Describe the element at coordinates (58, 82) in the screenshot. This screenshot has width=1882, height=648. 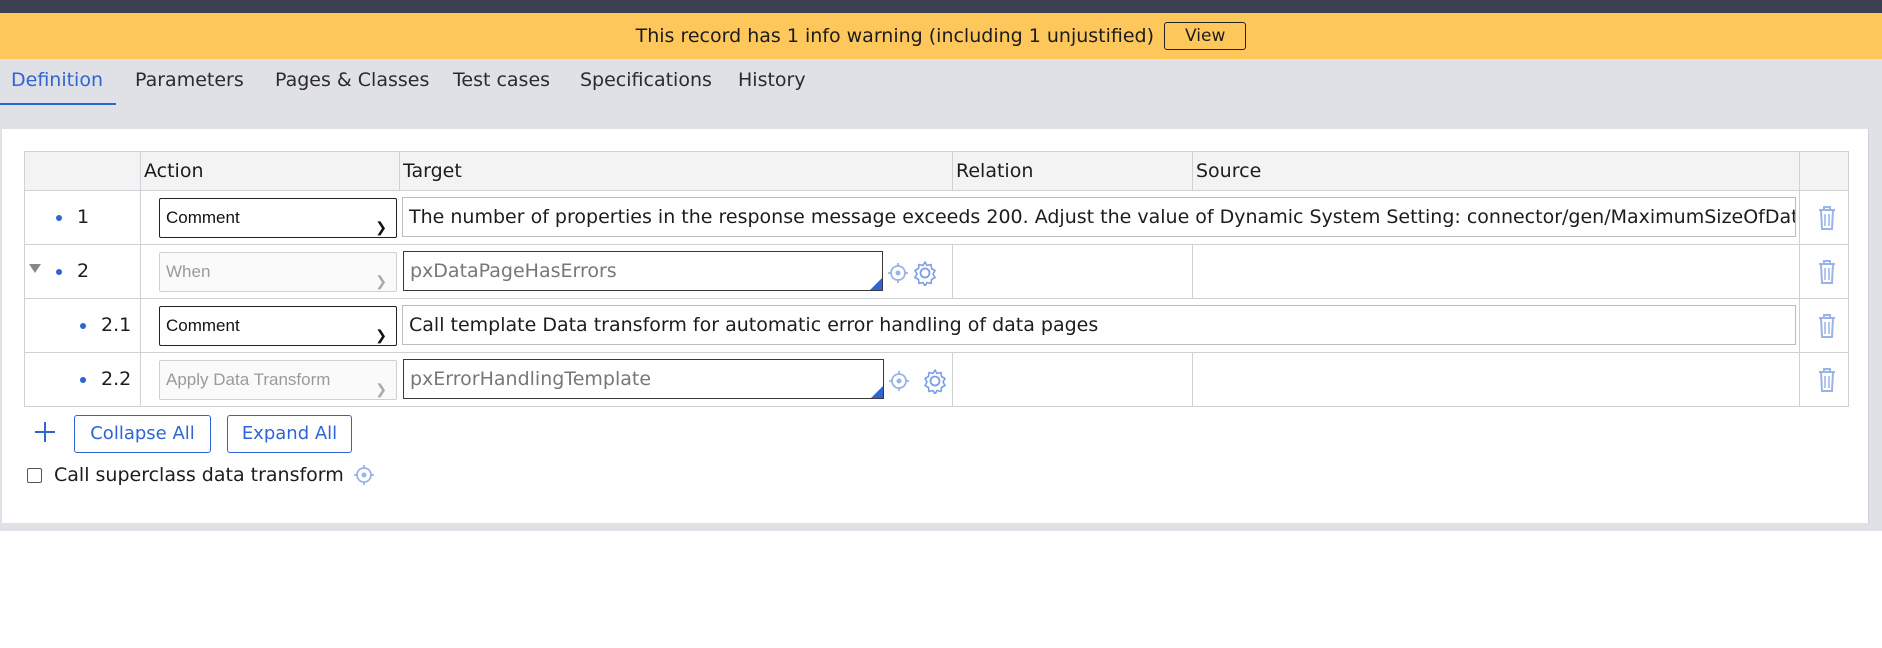
I see `tab-definition: Definition` at that location.